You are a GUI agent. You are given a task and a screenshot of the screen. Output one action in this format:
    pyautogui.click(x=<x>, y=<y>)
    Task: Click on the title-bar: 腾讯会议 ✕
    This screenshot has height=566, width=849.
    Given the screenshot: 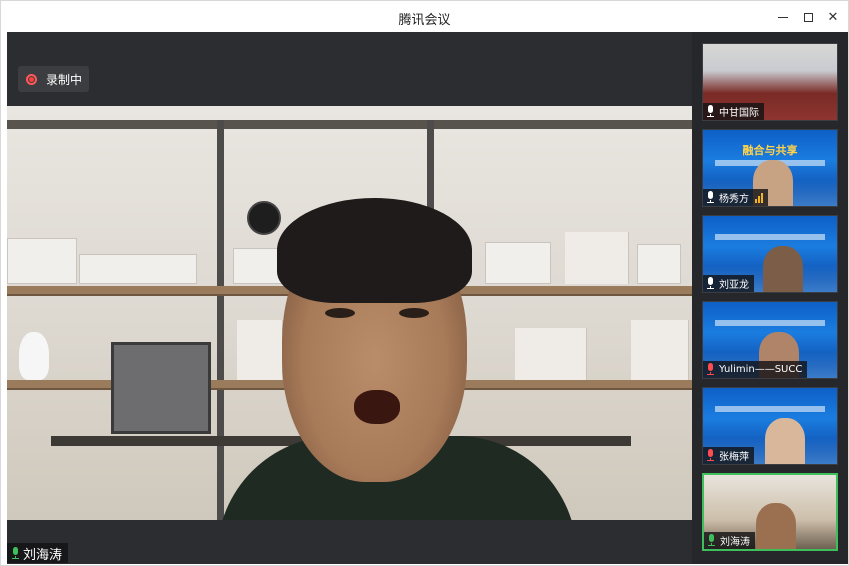 What is the action you would take?
    pyautogui.click(x=424, y=16)
    